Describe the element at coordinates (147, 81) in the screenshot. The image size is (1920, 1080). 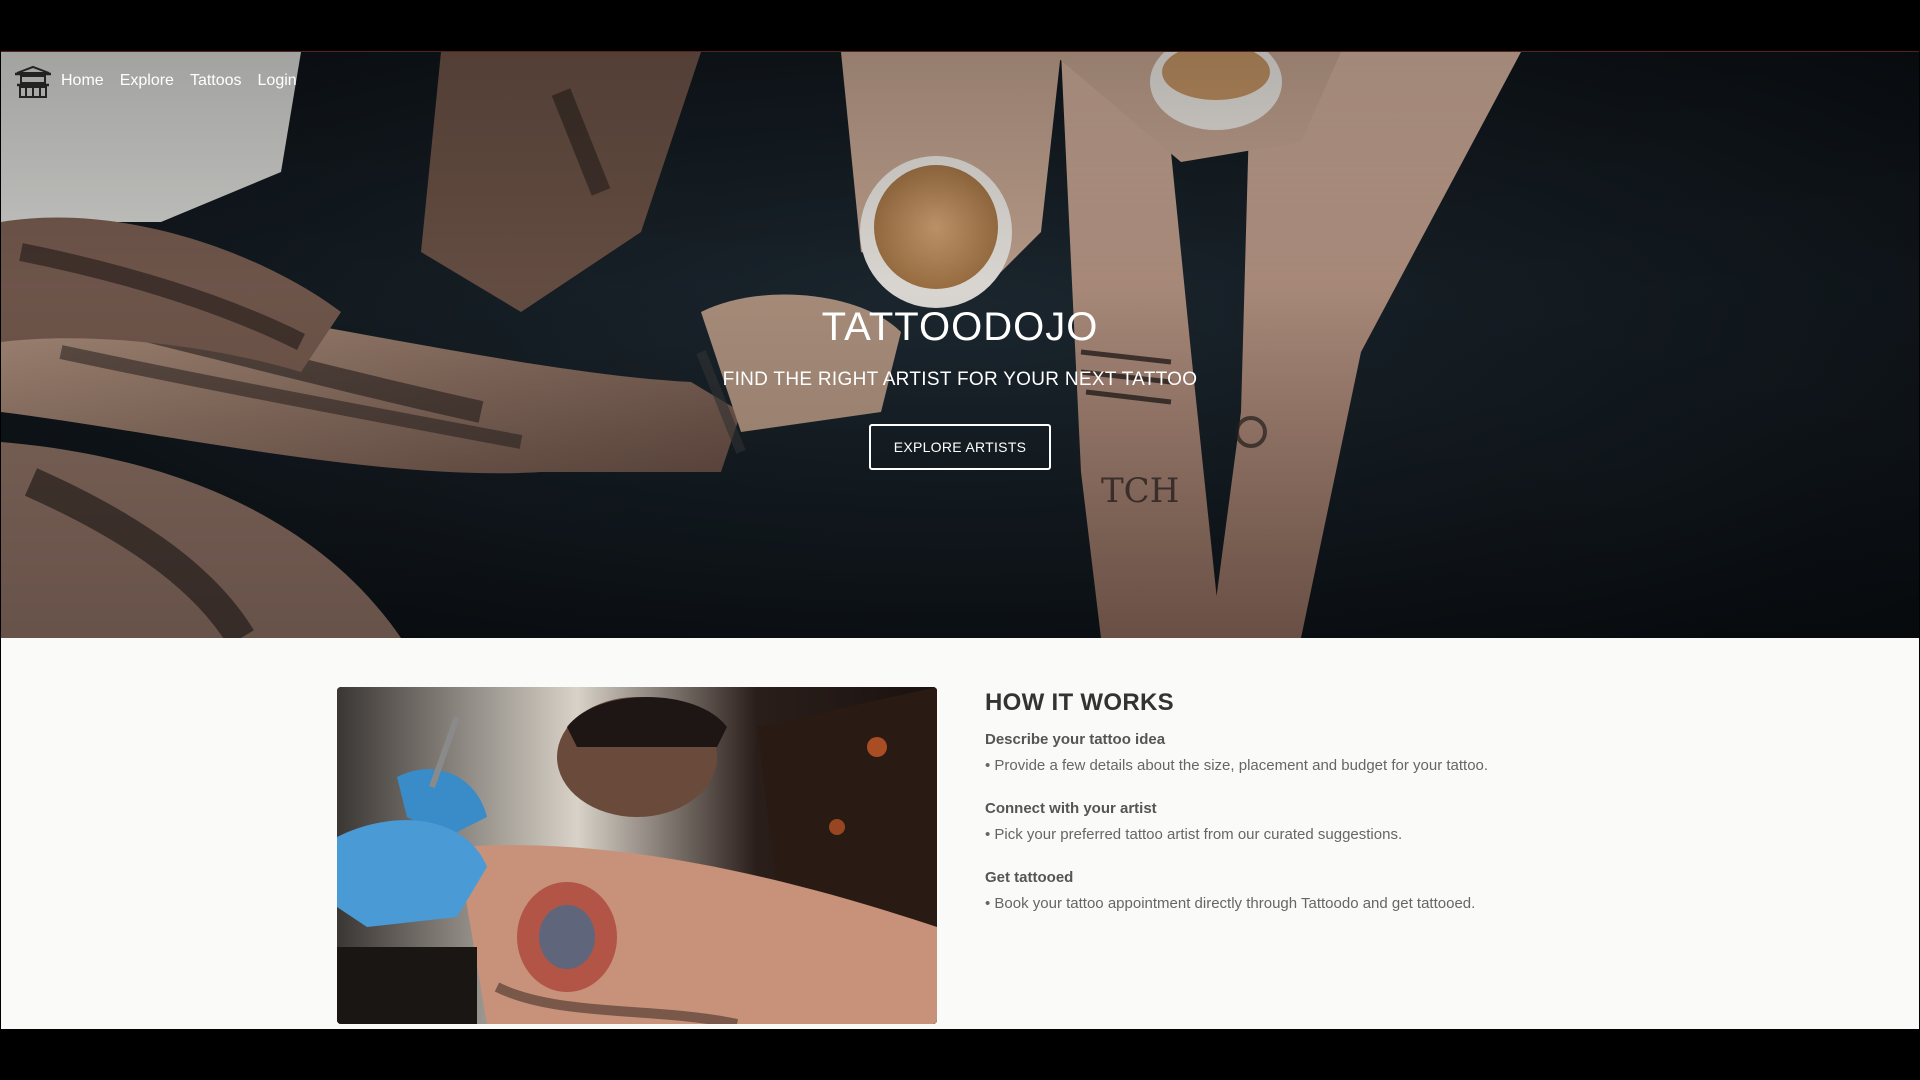
I see `nav-link-explore: Explore` at that location.